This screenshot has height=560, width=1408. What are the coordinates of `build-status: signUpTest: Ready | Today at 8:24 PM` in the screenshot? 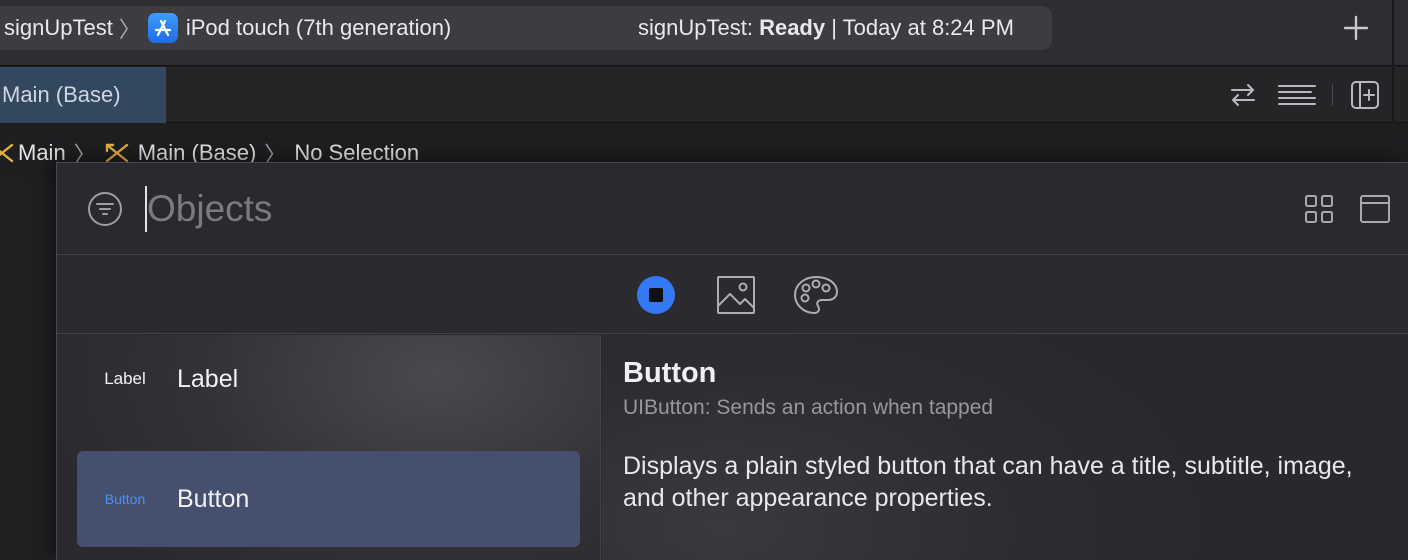 It's located at (826, 28).